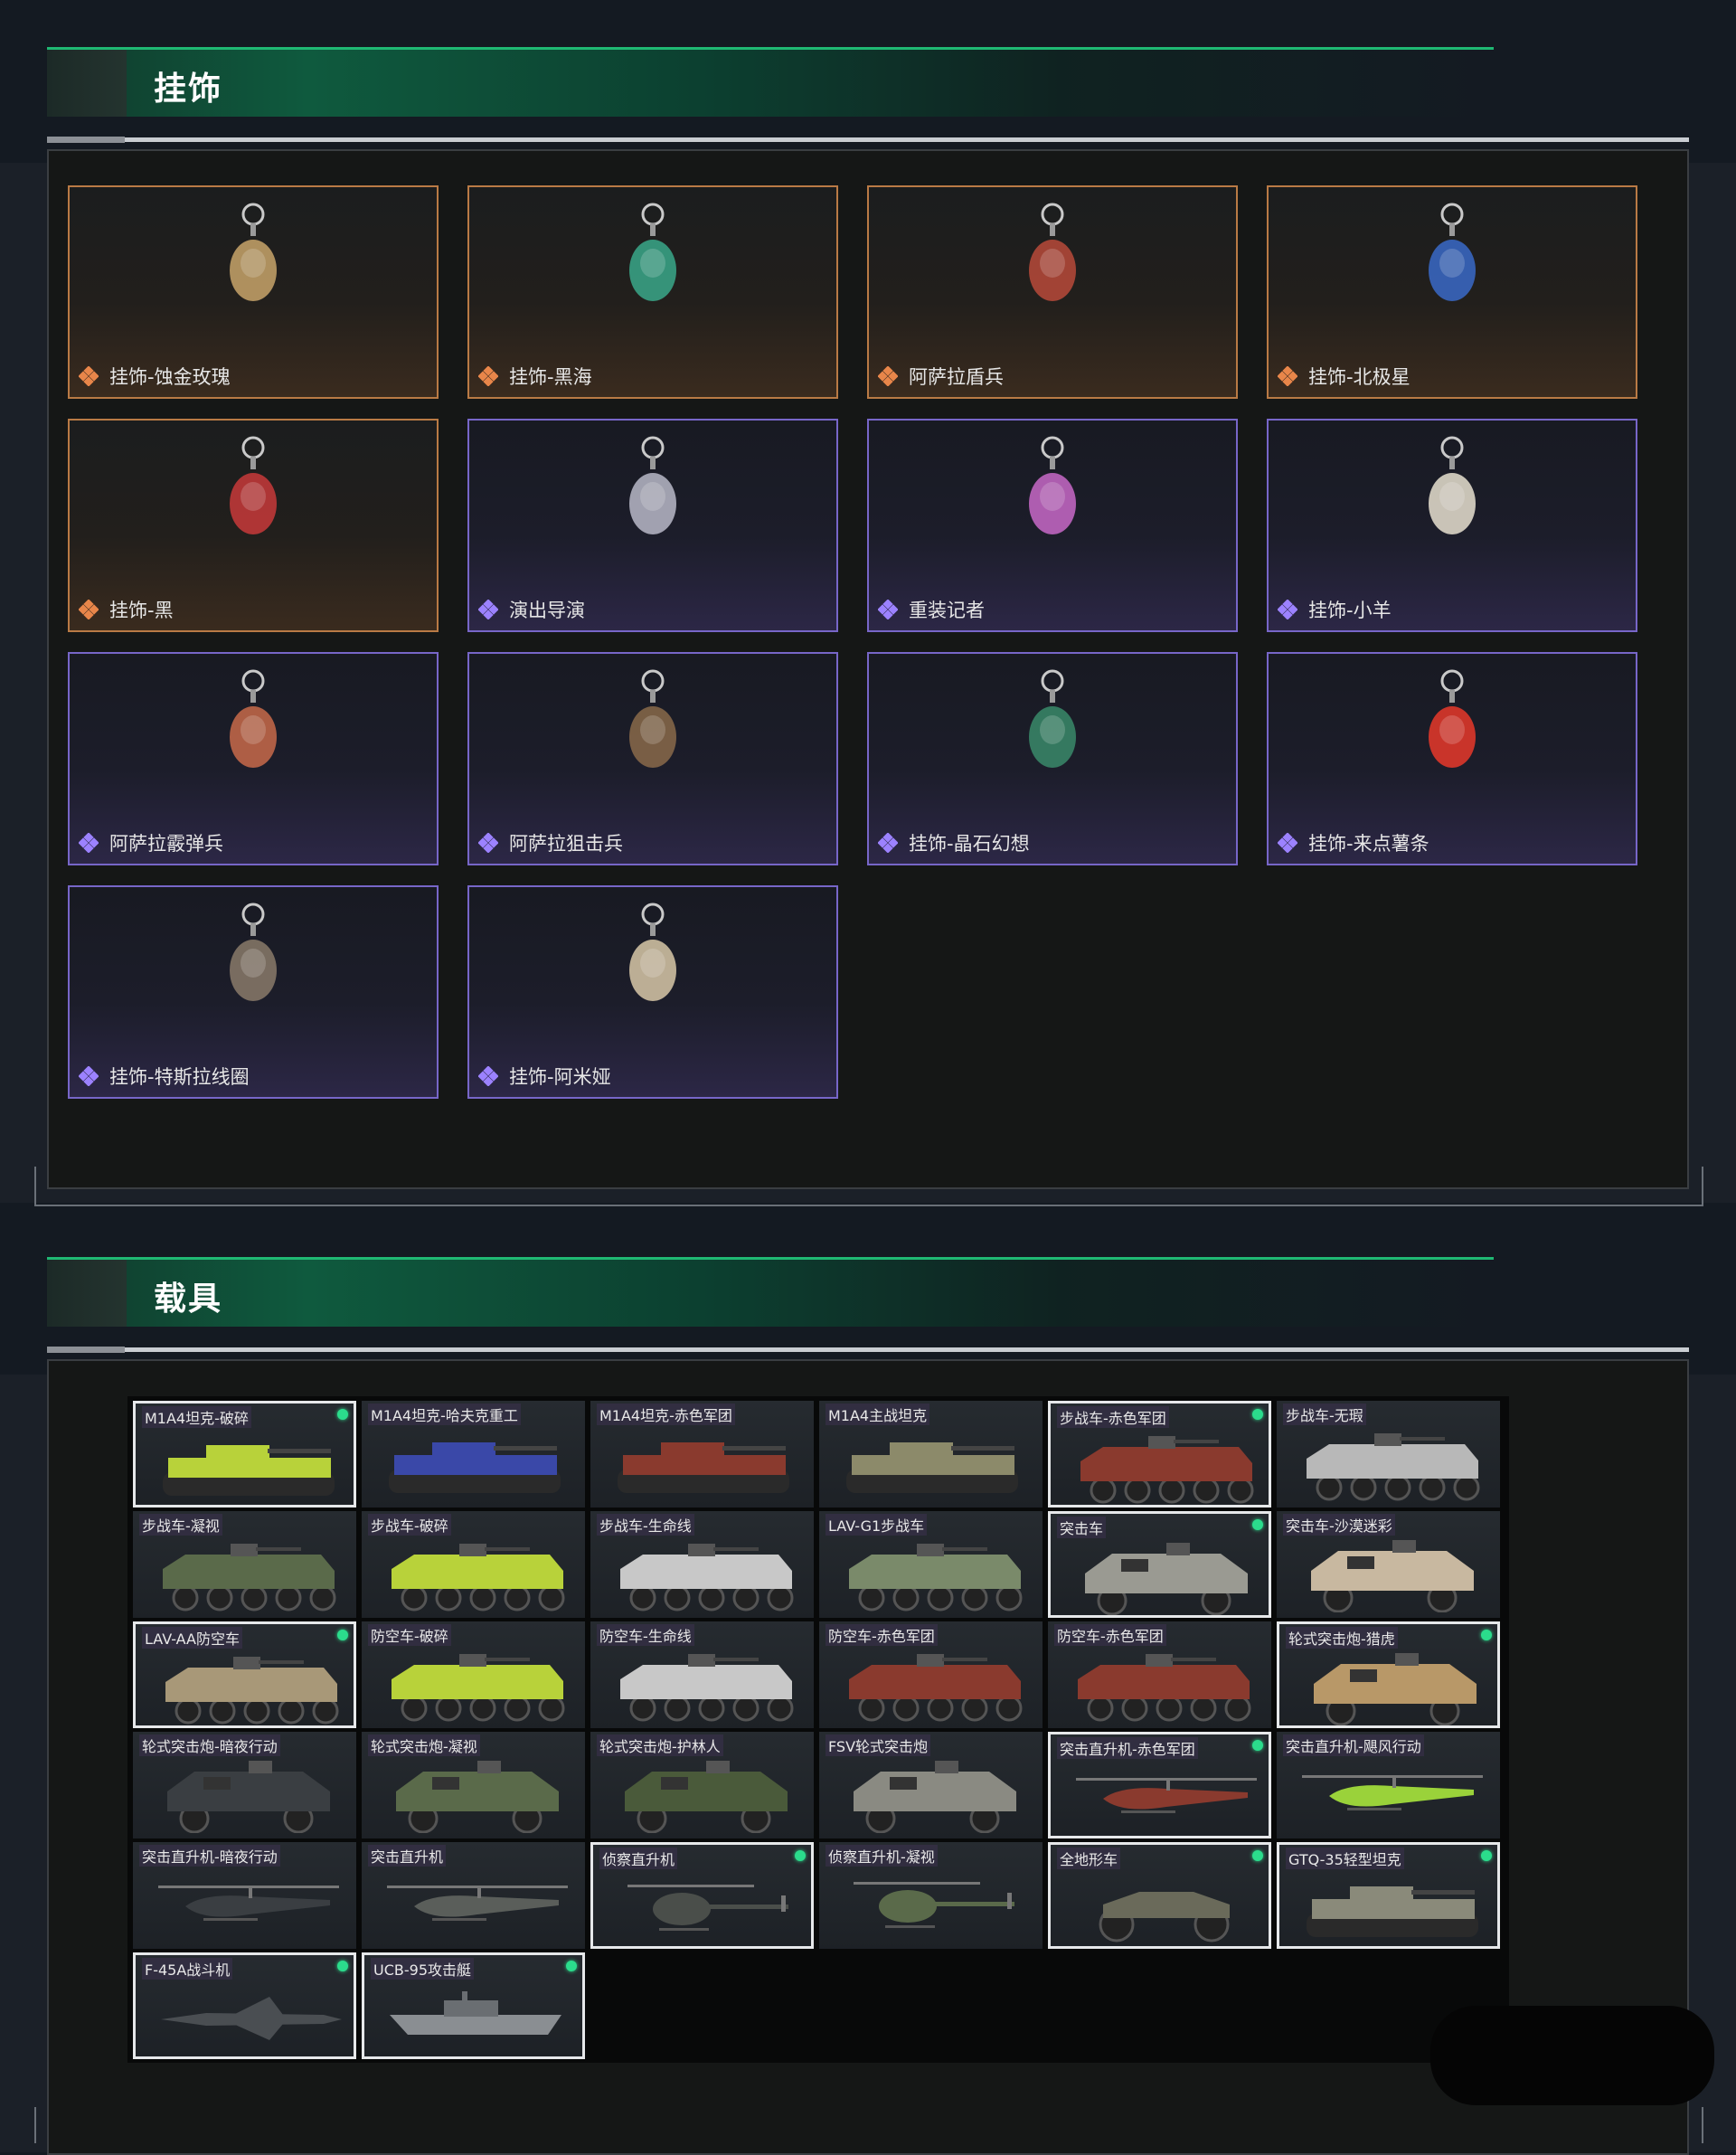 The height and width of the screenshot is (2155, 1736). I want to click on charm-card: 挂饰-北极星, so click(1452, 292).